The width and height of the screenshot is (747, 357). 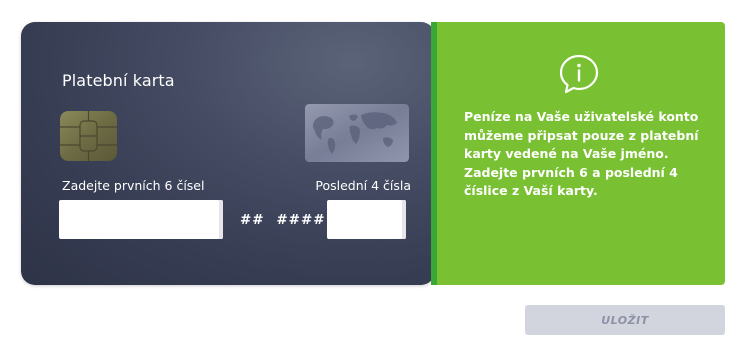 What do you see at coordinates (363, 185) in the screenshot?
I see `last-digits-label: Poslední 4 čísla` at bounding box center [363, 185].